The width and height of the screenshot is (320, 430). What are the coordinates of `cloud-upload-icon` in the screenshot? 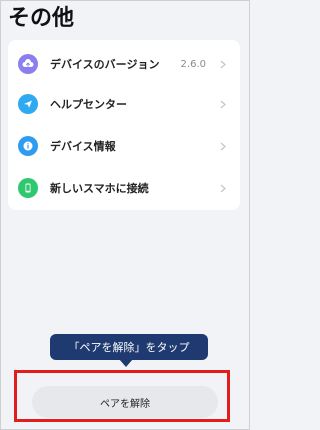 It's located at (28, 64).